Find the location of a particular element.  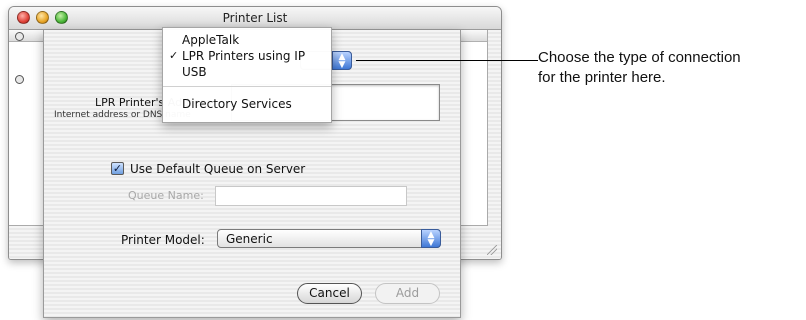

use-default-queue-checkbox: ✓ is located at coordinates (117, 168).